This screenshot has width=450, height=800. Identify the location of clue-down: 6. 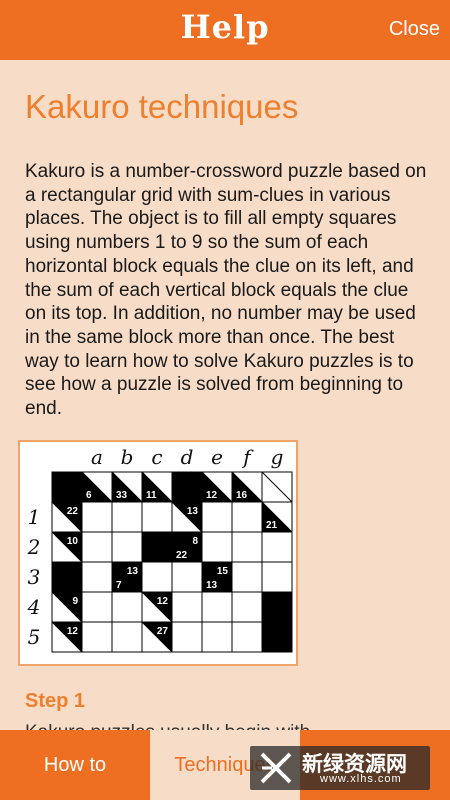
(89, 495).